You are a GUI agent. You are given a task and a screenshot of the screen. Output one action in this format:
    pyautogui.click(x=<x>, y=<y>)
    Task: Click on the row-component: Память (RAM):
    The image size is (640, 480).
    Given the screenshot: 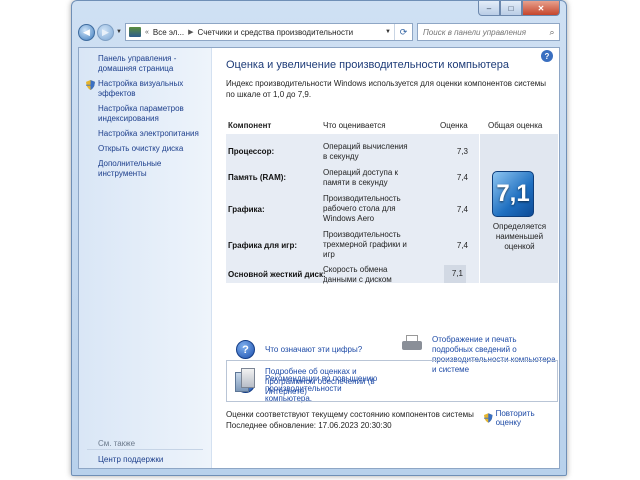 What is the action you would take?
    pyautogui.click(x=257, y=177)
    